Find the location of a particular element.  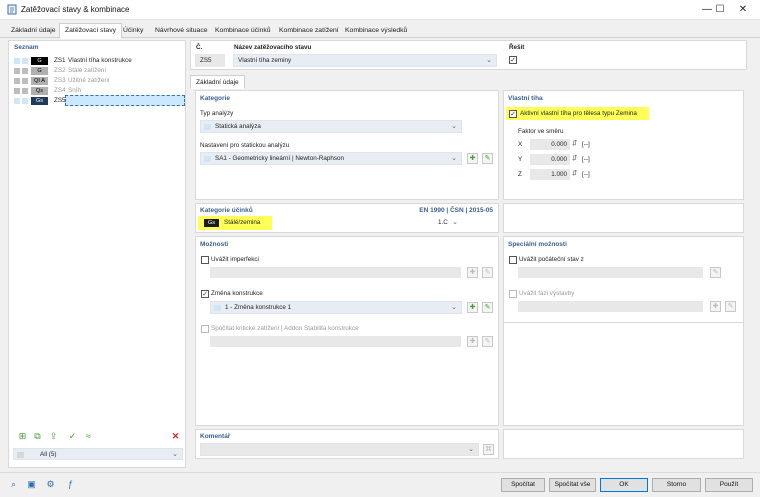

check-all-icon: ✓ is located at coordinates (72, 436).